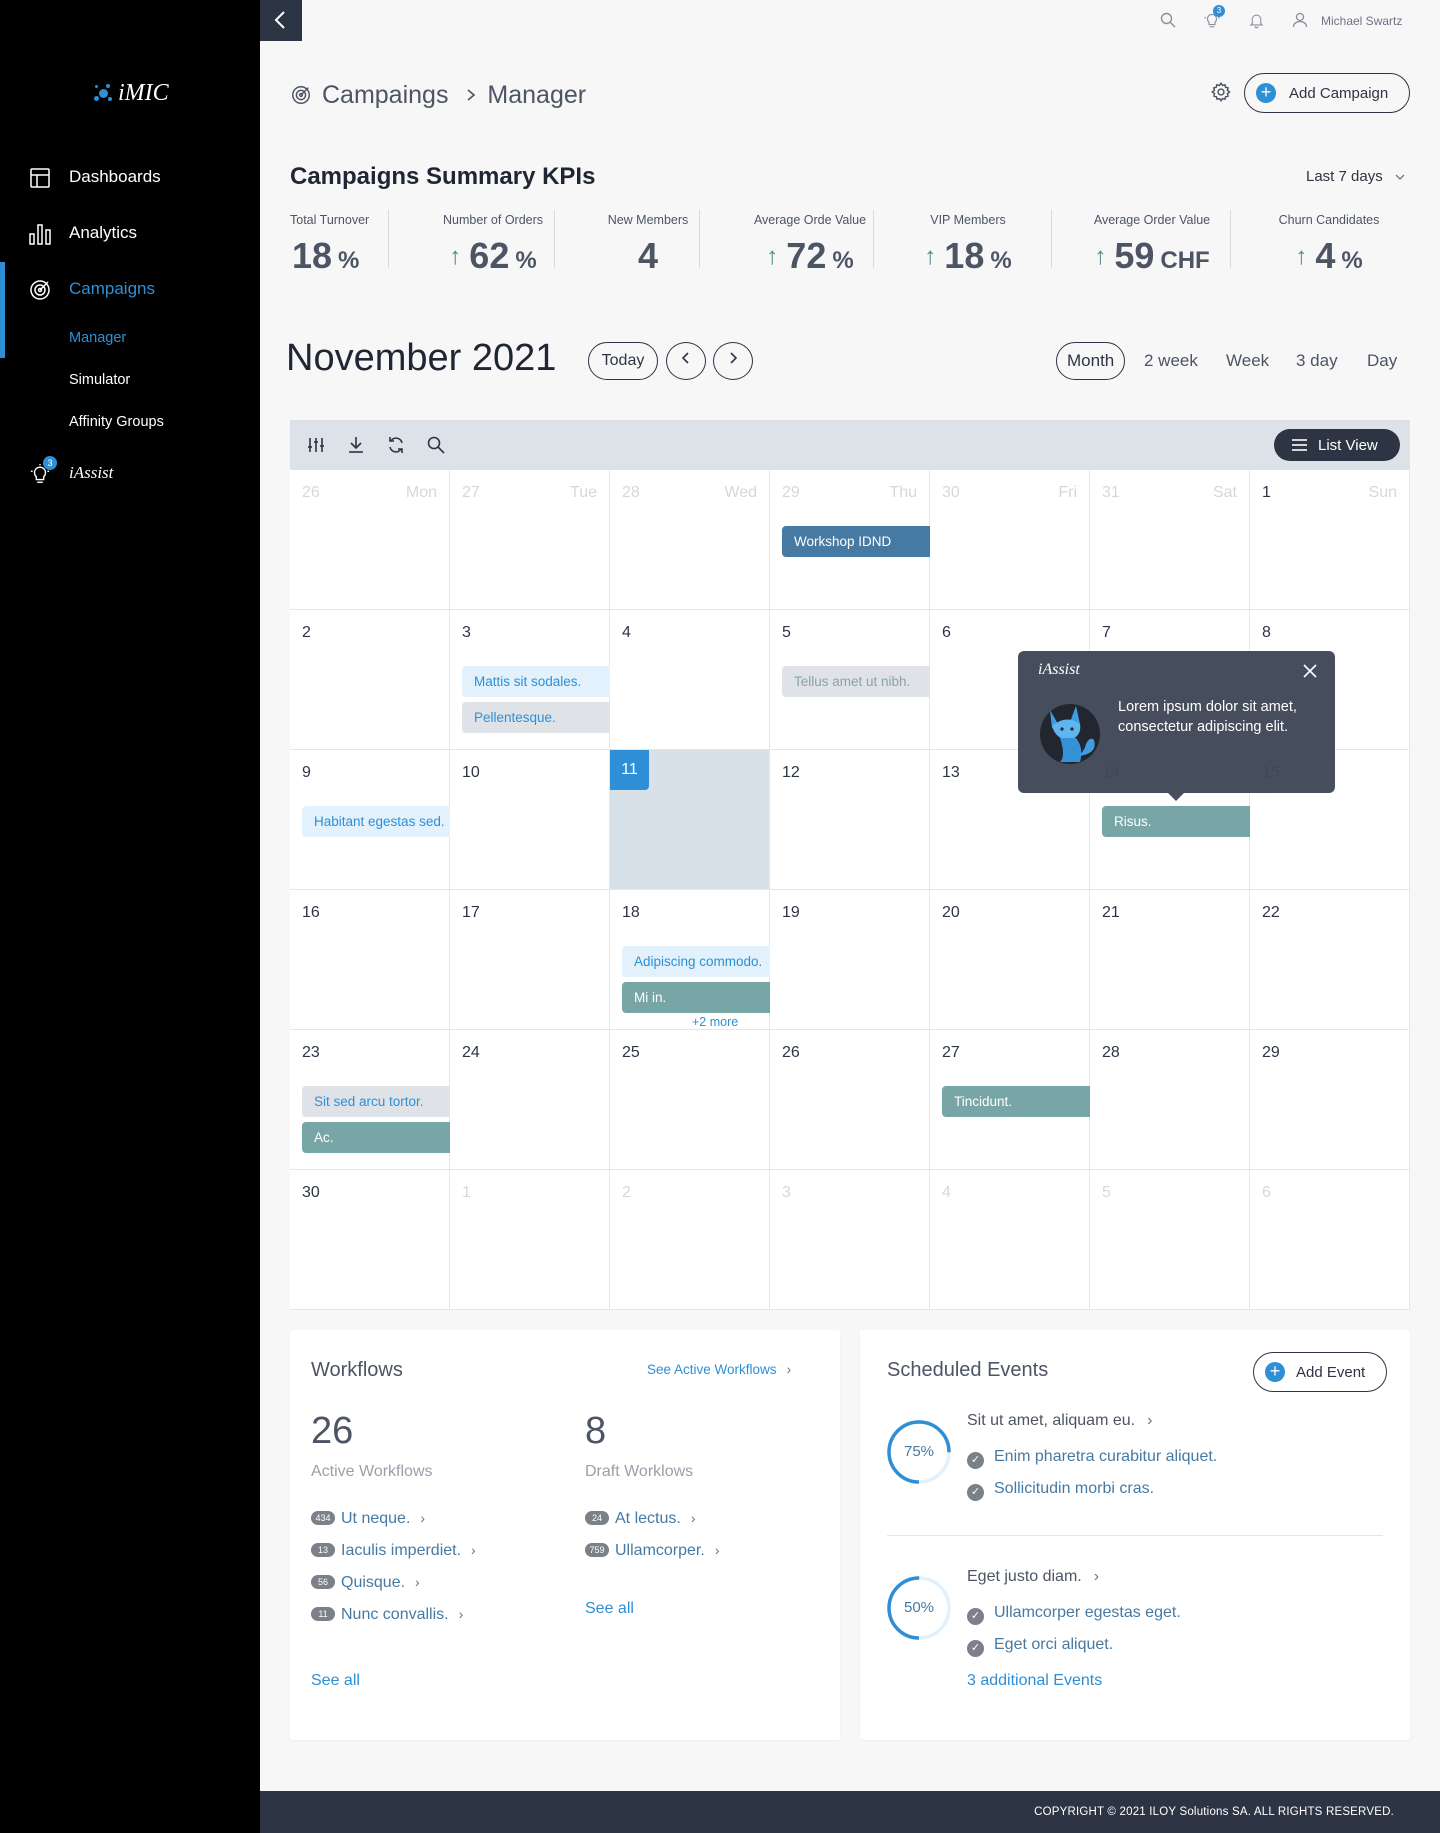 Image resolution: width=1440 pixels, height=1833 pixels. I want to click on see-active-workflows-link: See Active Workflows ›, so click(719, 1369).